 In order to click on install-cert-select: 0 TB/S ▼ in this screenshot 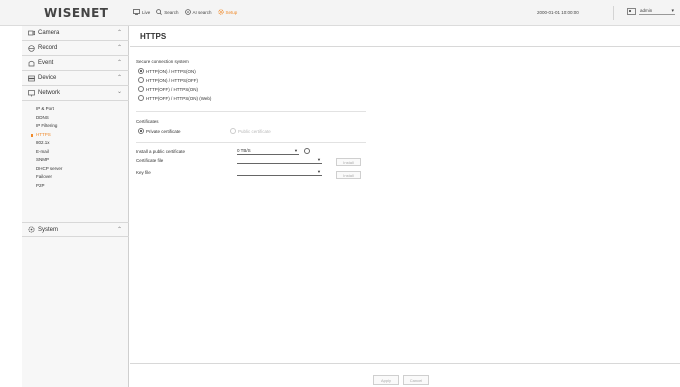, I will do `click(268, 151)`.